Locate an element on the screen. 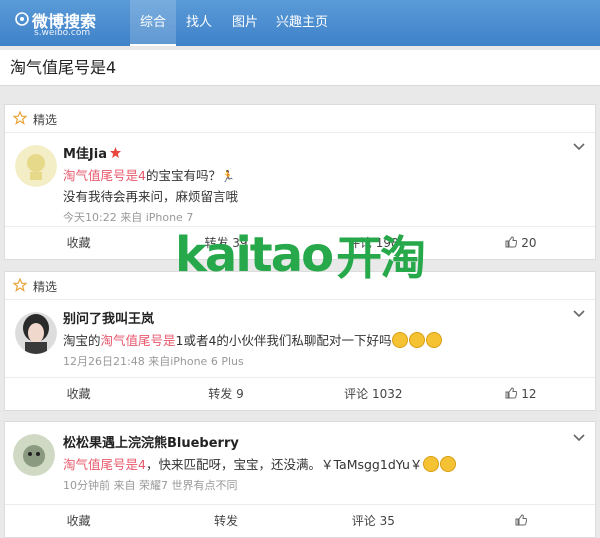  like-button: 12 is located at coordinates (521, 394).